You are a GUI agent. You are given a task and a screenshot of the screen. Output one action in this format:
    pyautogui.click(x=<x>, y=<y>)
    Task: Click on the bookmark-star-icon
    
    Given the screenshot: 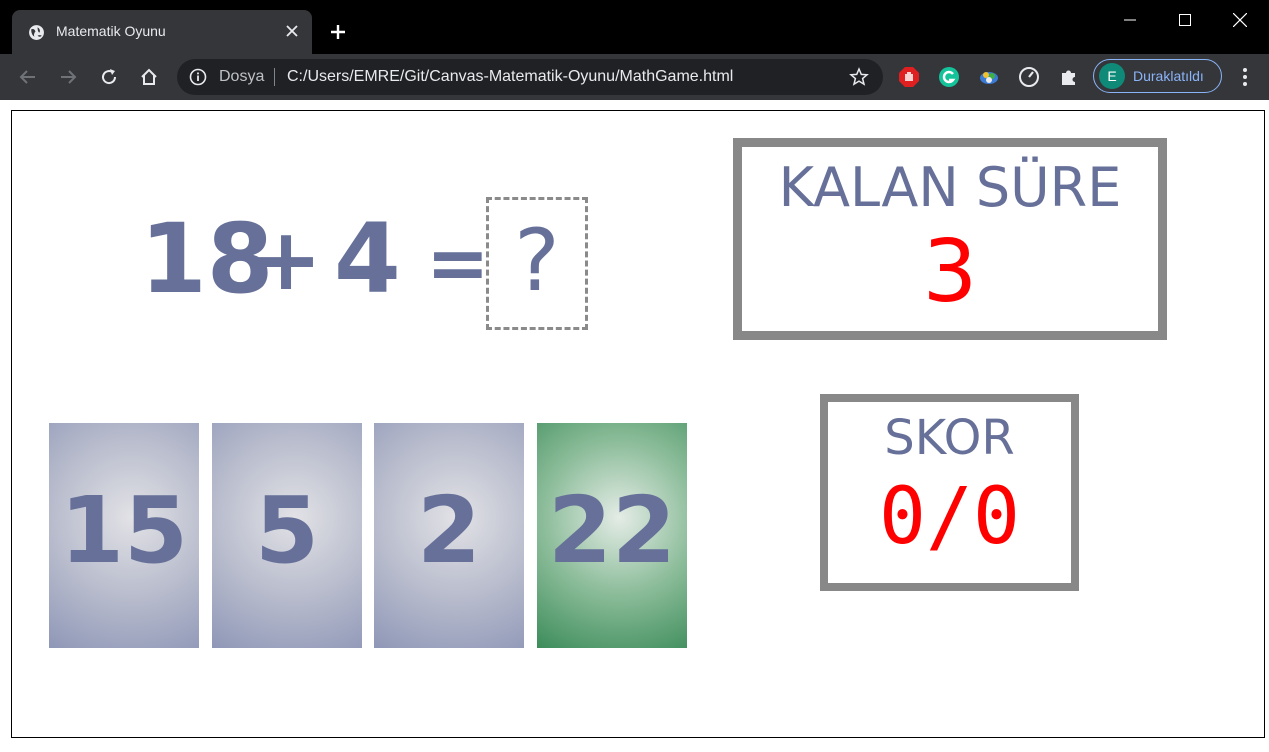 What is the action you would take?
    pyautogui.click(x=859, y=77)
    